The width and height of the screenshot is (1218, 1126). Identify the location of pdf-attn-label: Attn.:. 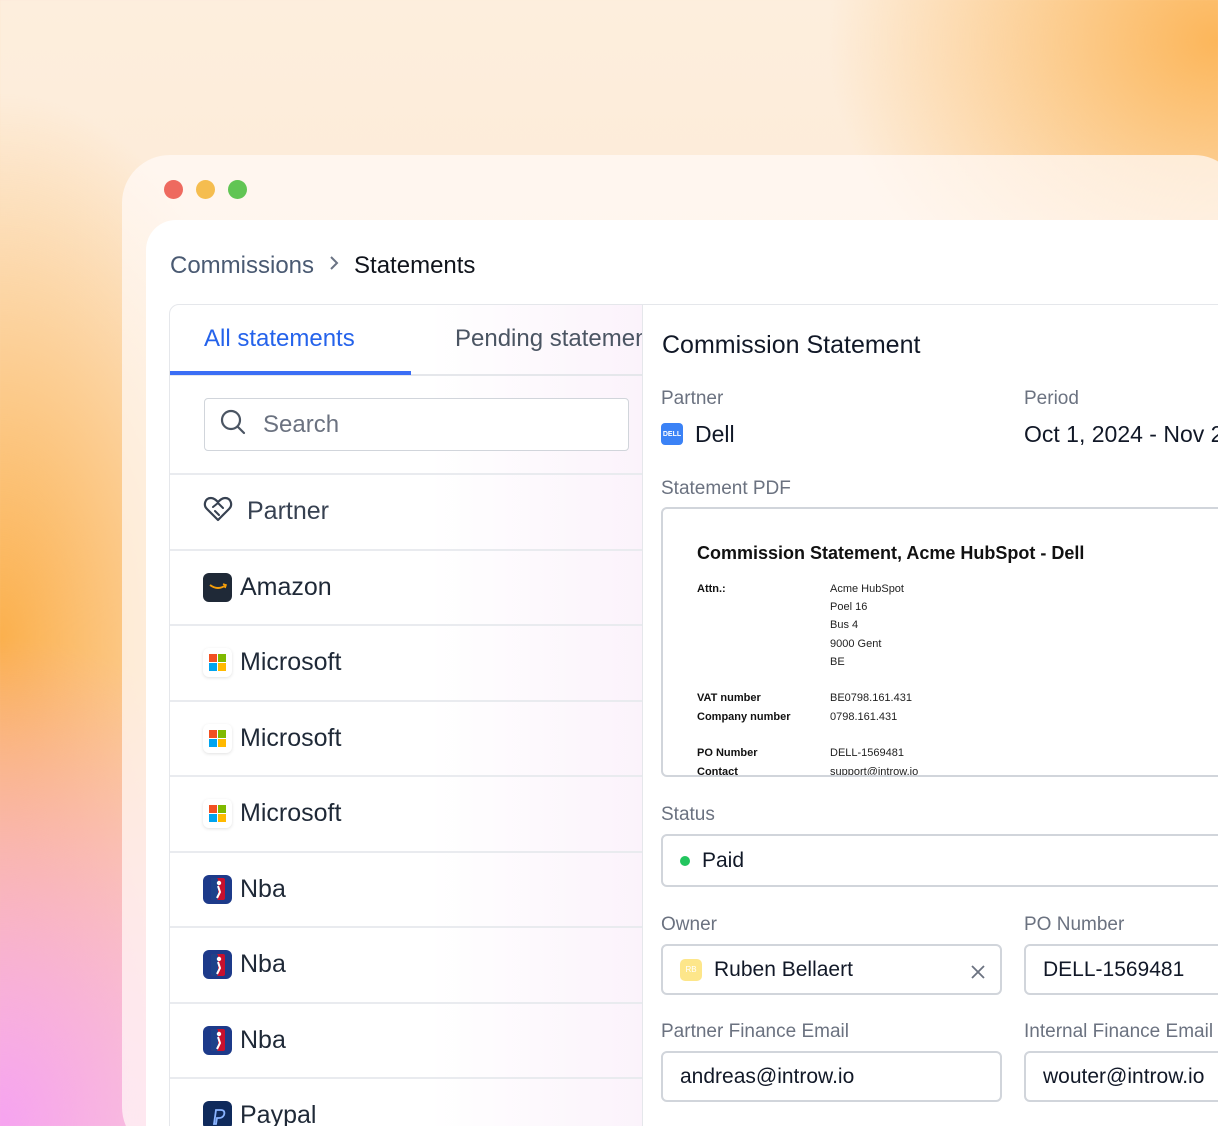
(711, 589).